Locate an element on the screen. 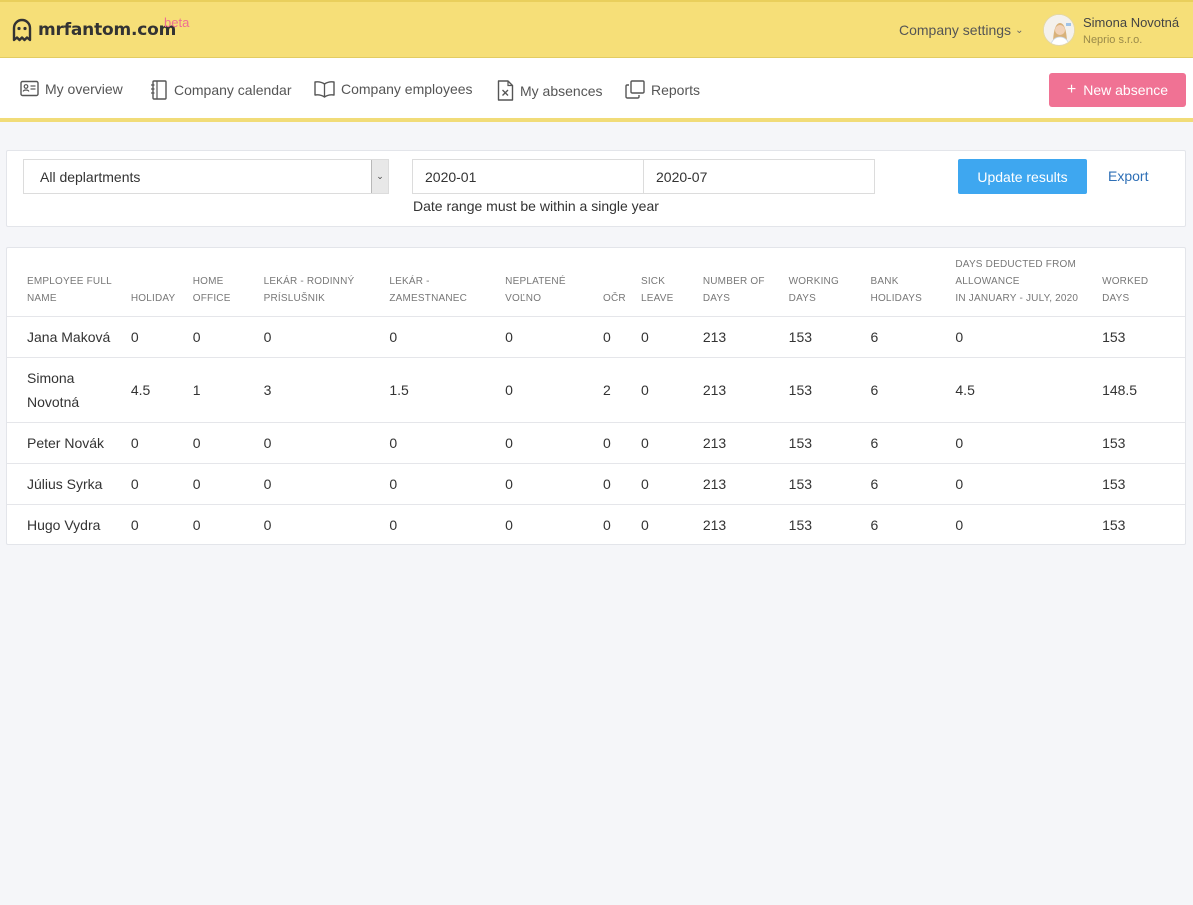 The image size is (1193, 905). column-header-text: HOLIDAYS is located at coordinates (896, 298).